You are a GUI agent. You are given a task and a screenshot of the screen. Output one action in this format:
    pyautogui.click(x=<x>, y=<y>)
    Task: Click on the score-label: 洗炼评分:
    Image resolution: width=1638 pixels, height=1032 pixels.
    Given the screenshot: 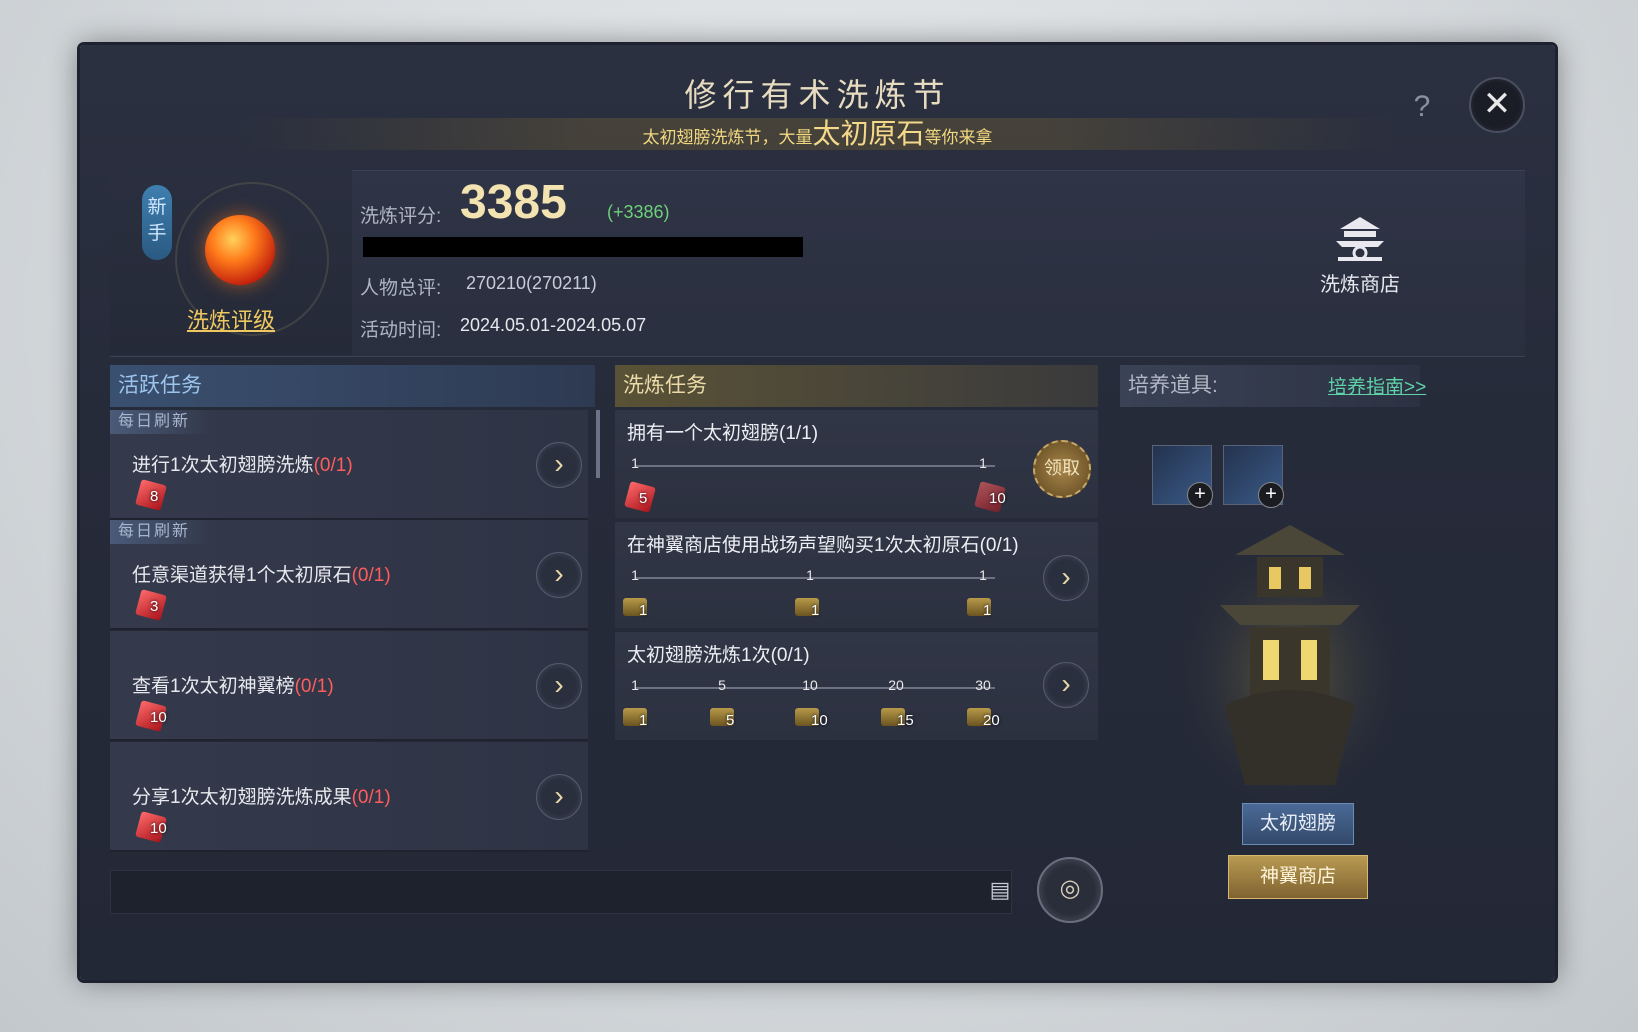 What is the action you would take?
    pyautogui.click(x=401, y=216)
    